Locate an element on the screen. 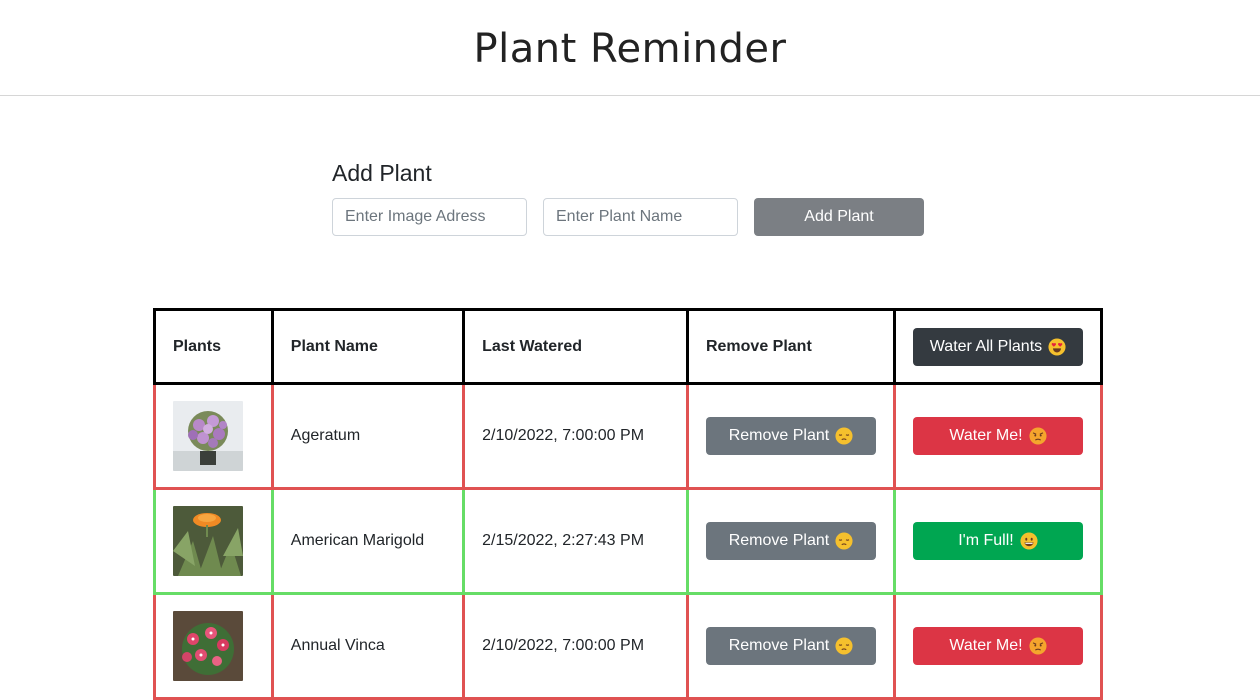 The image size is (1260, 700). grinning-face-emoji-icon is located at coordinates (1029, 541).